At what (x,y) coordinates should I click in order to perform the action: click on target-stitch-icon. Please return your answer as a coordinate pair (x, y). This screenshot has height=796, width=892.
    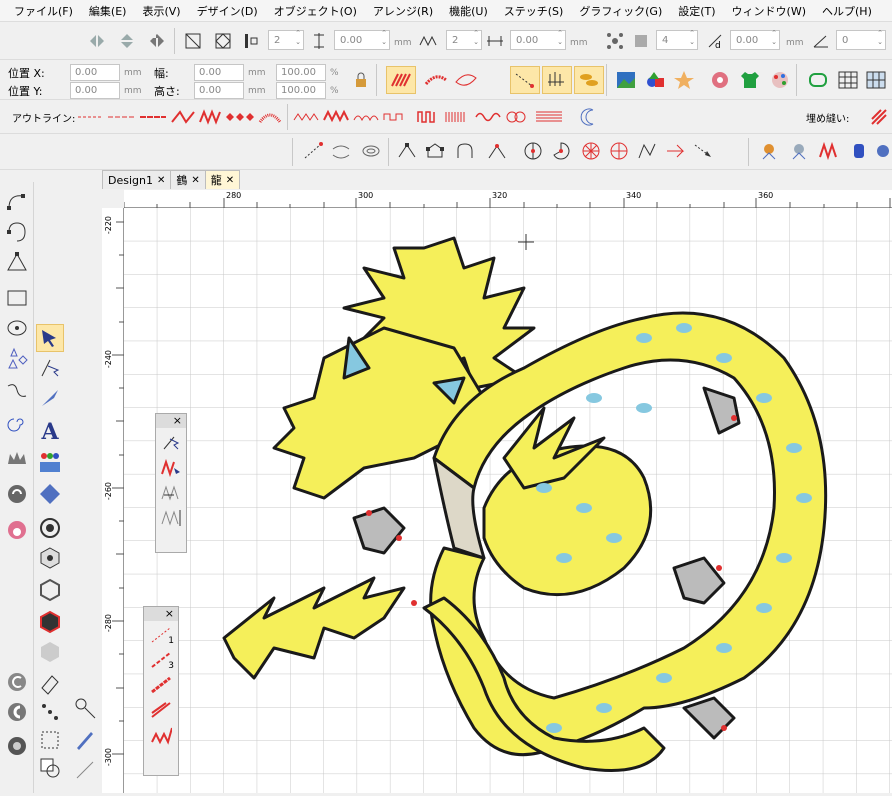
    Looking at the image, I should click on (50, 528).